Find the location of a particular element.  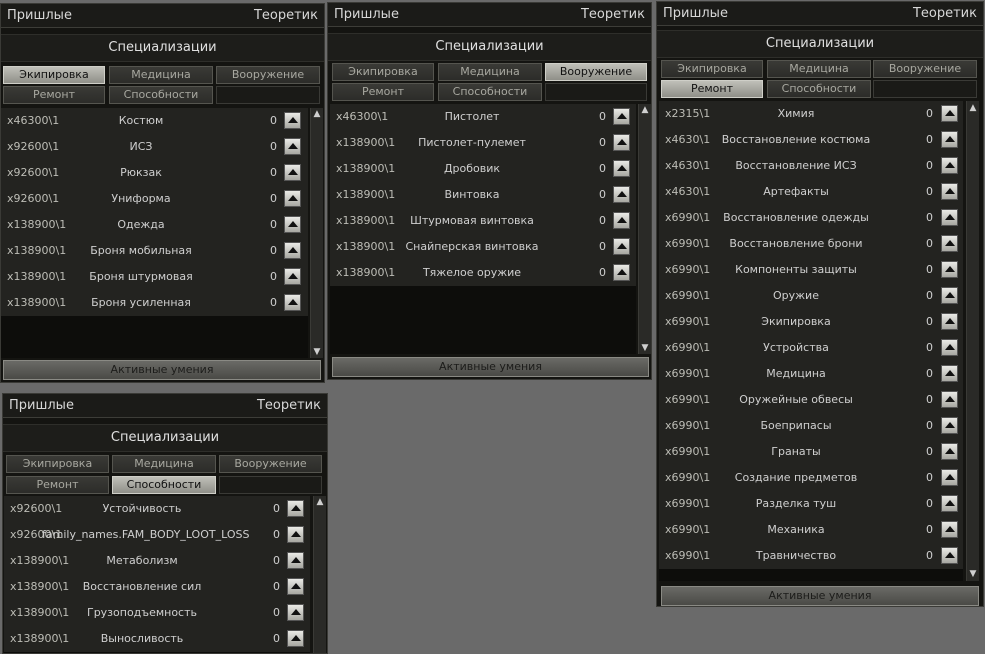

skill-cost: x46300\1 is located at coordinates (33, 120).